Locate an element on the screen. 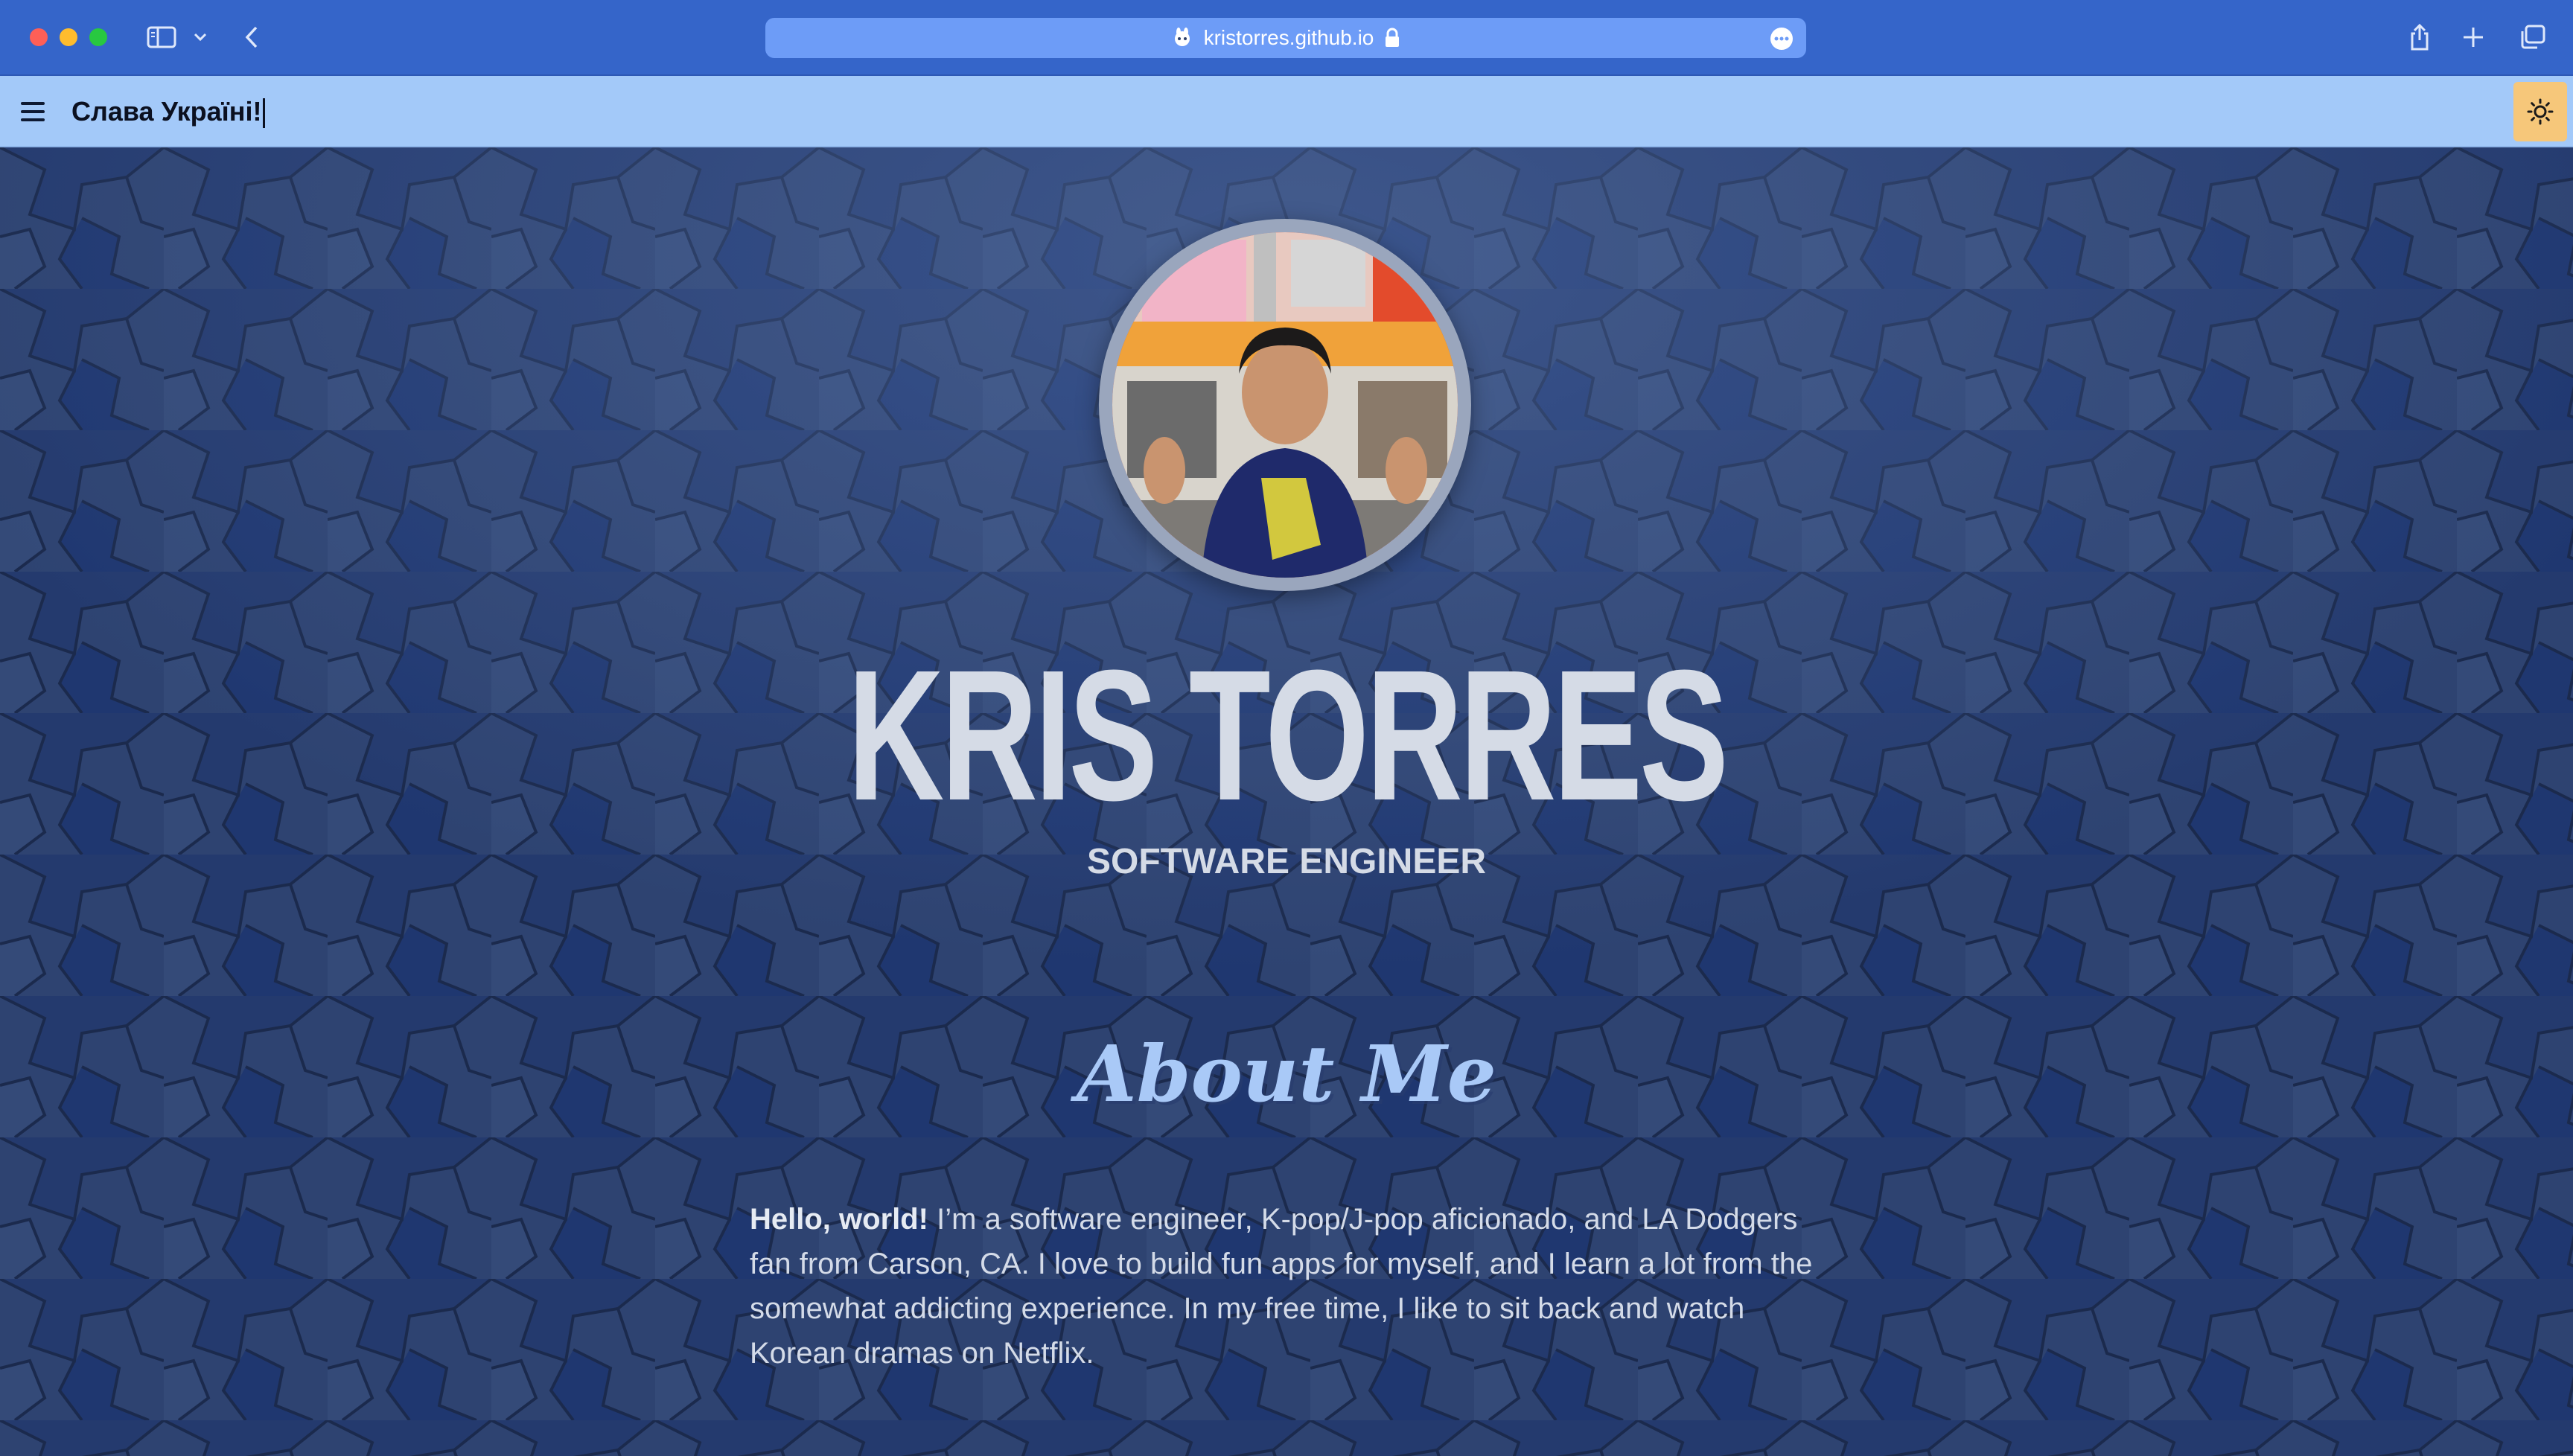 The width and height of the screenshot is (2573, 1456). tabs-overview-icon is located at coordinates (2533, 37).